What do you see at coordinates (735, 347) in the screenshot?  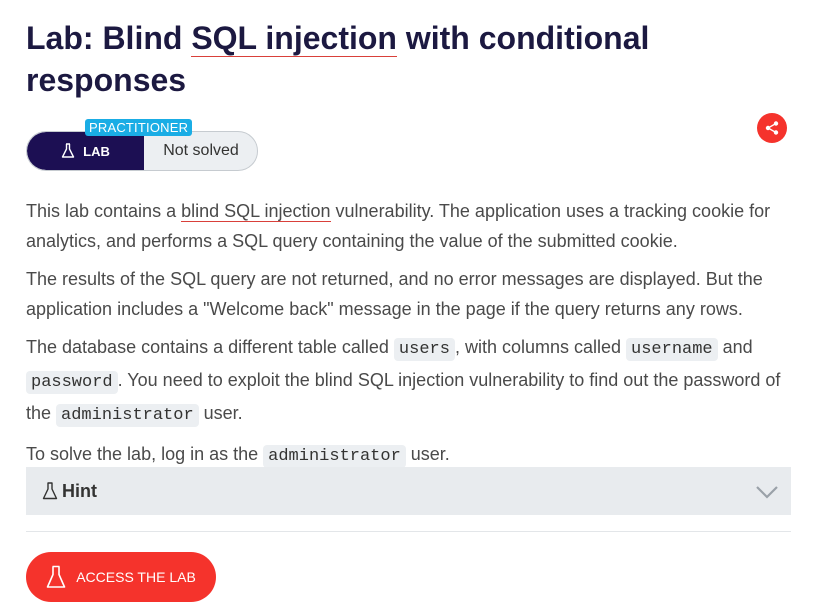 I see `text: and` at bounding box center [735, 347].